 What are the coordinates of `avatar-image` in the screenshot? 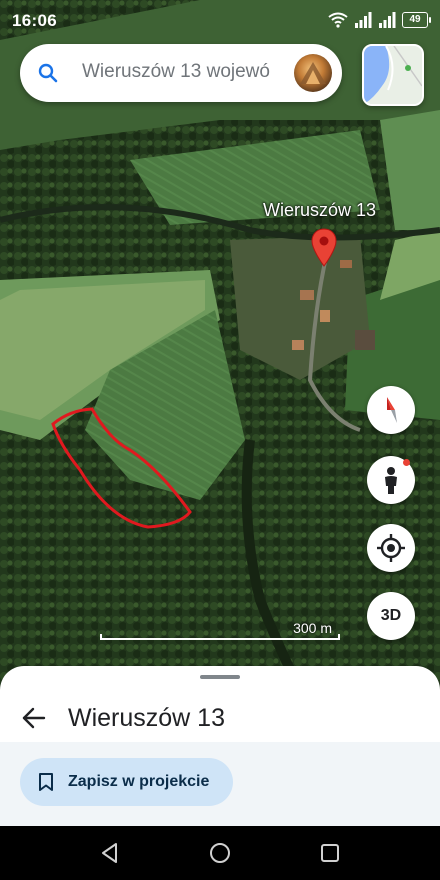 It's located at (313, 73).